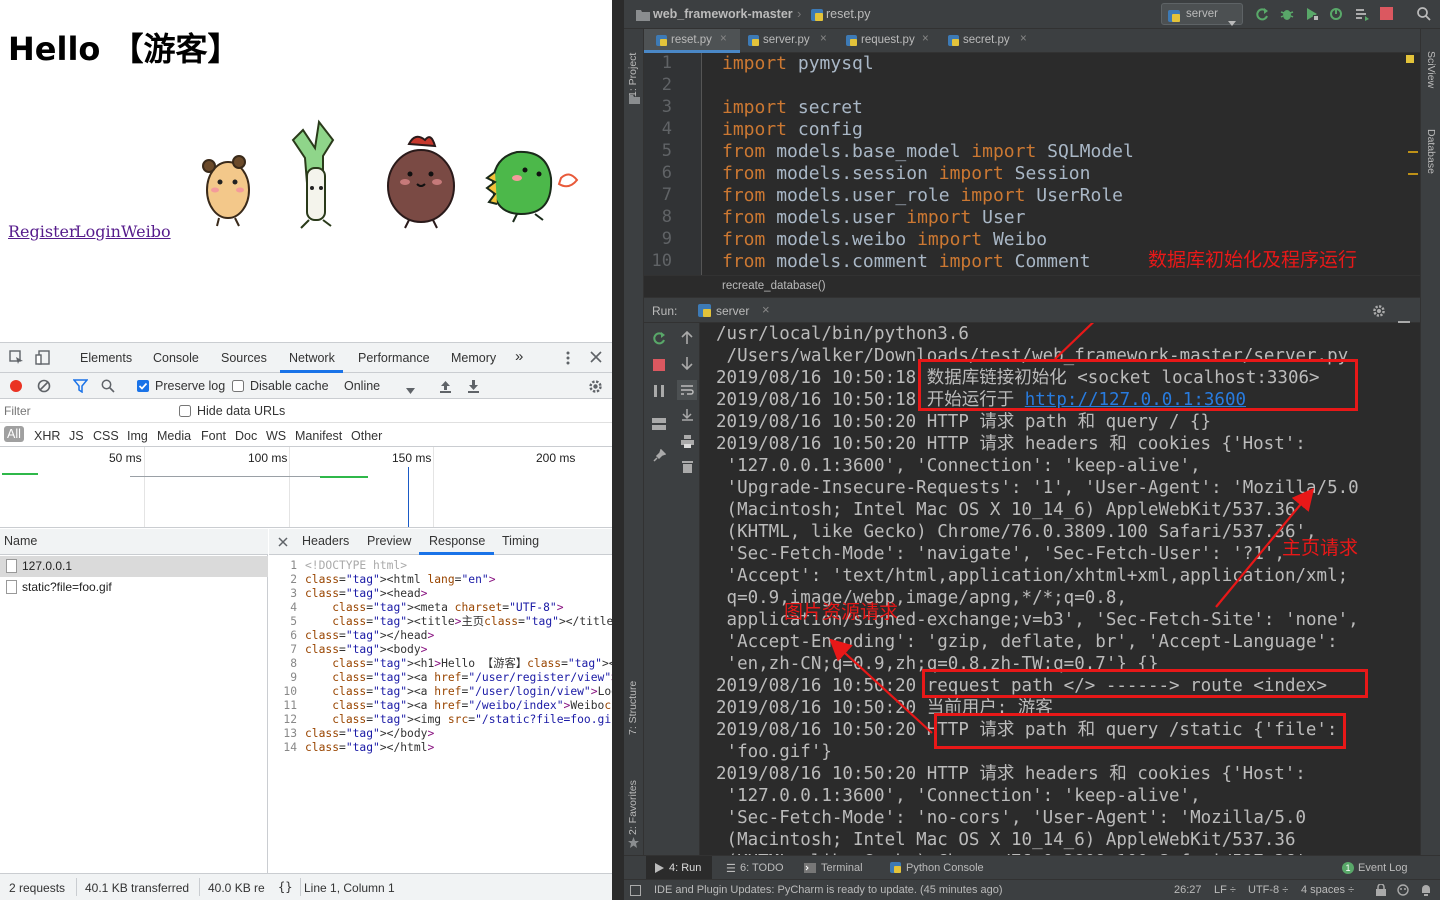 The height and width of the screenshot is (900, 1440). What do you see at coordinates (1032, 286) in the screenshot?
I see `function-breadcrumb: recreate_database()` at bounding box center [1032, 286].